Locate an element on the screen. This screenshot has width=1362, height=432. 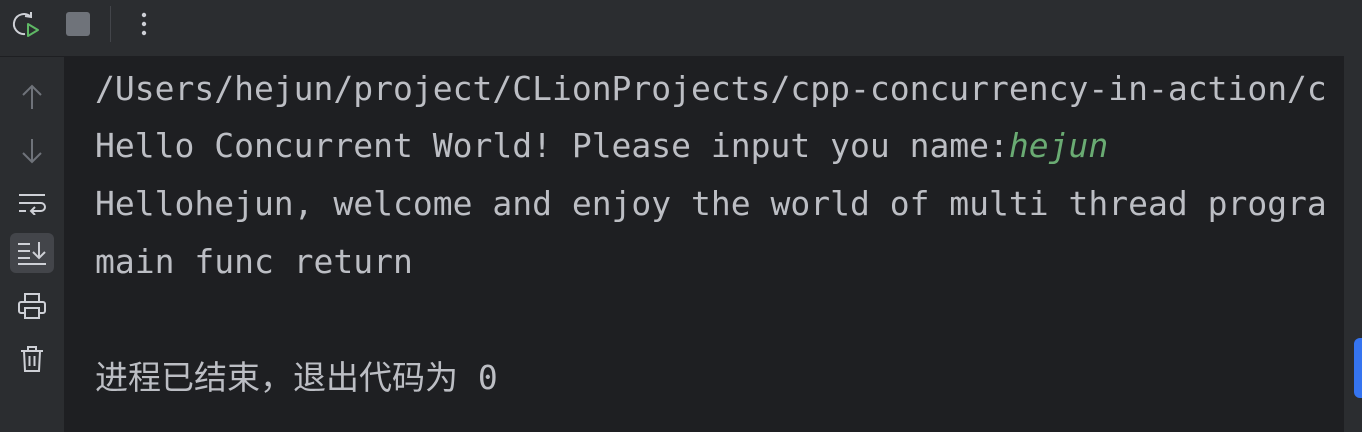
trash-icon is located at coordinates (32, 359).